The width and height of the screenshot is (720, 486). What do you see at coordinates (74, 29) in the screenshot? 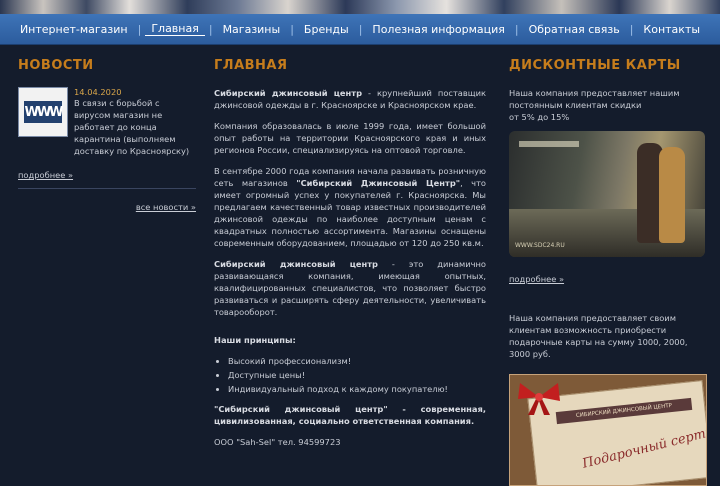
I see `nav-item-shop: Интернет-магазин` at bounding box center [74, 29].